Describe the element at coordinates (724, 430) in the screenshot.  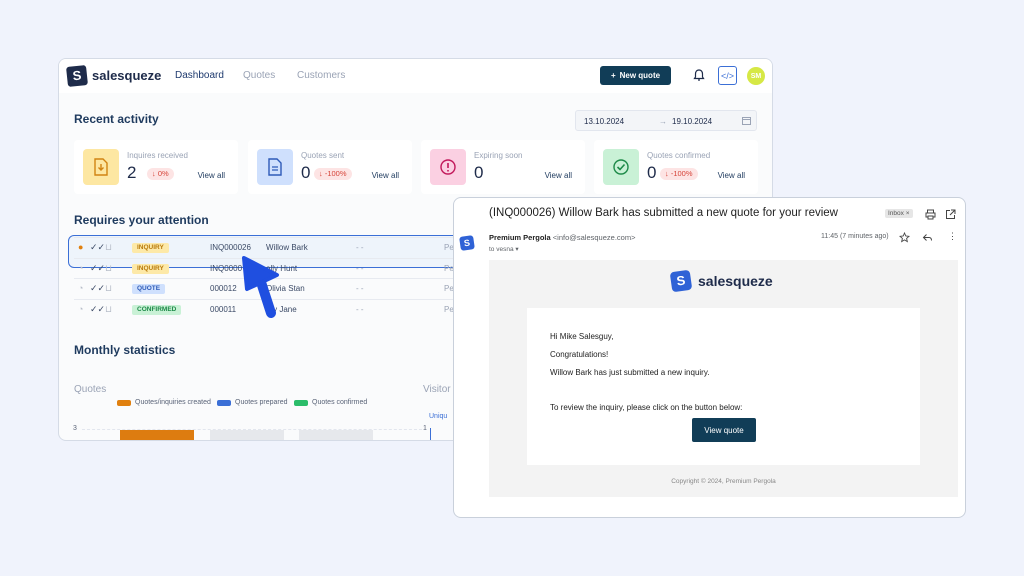
I see `view-quote-button: View quote` at that location.